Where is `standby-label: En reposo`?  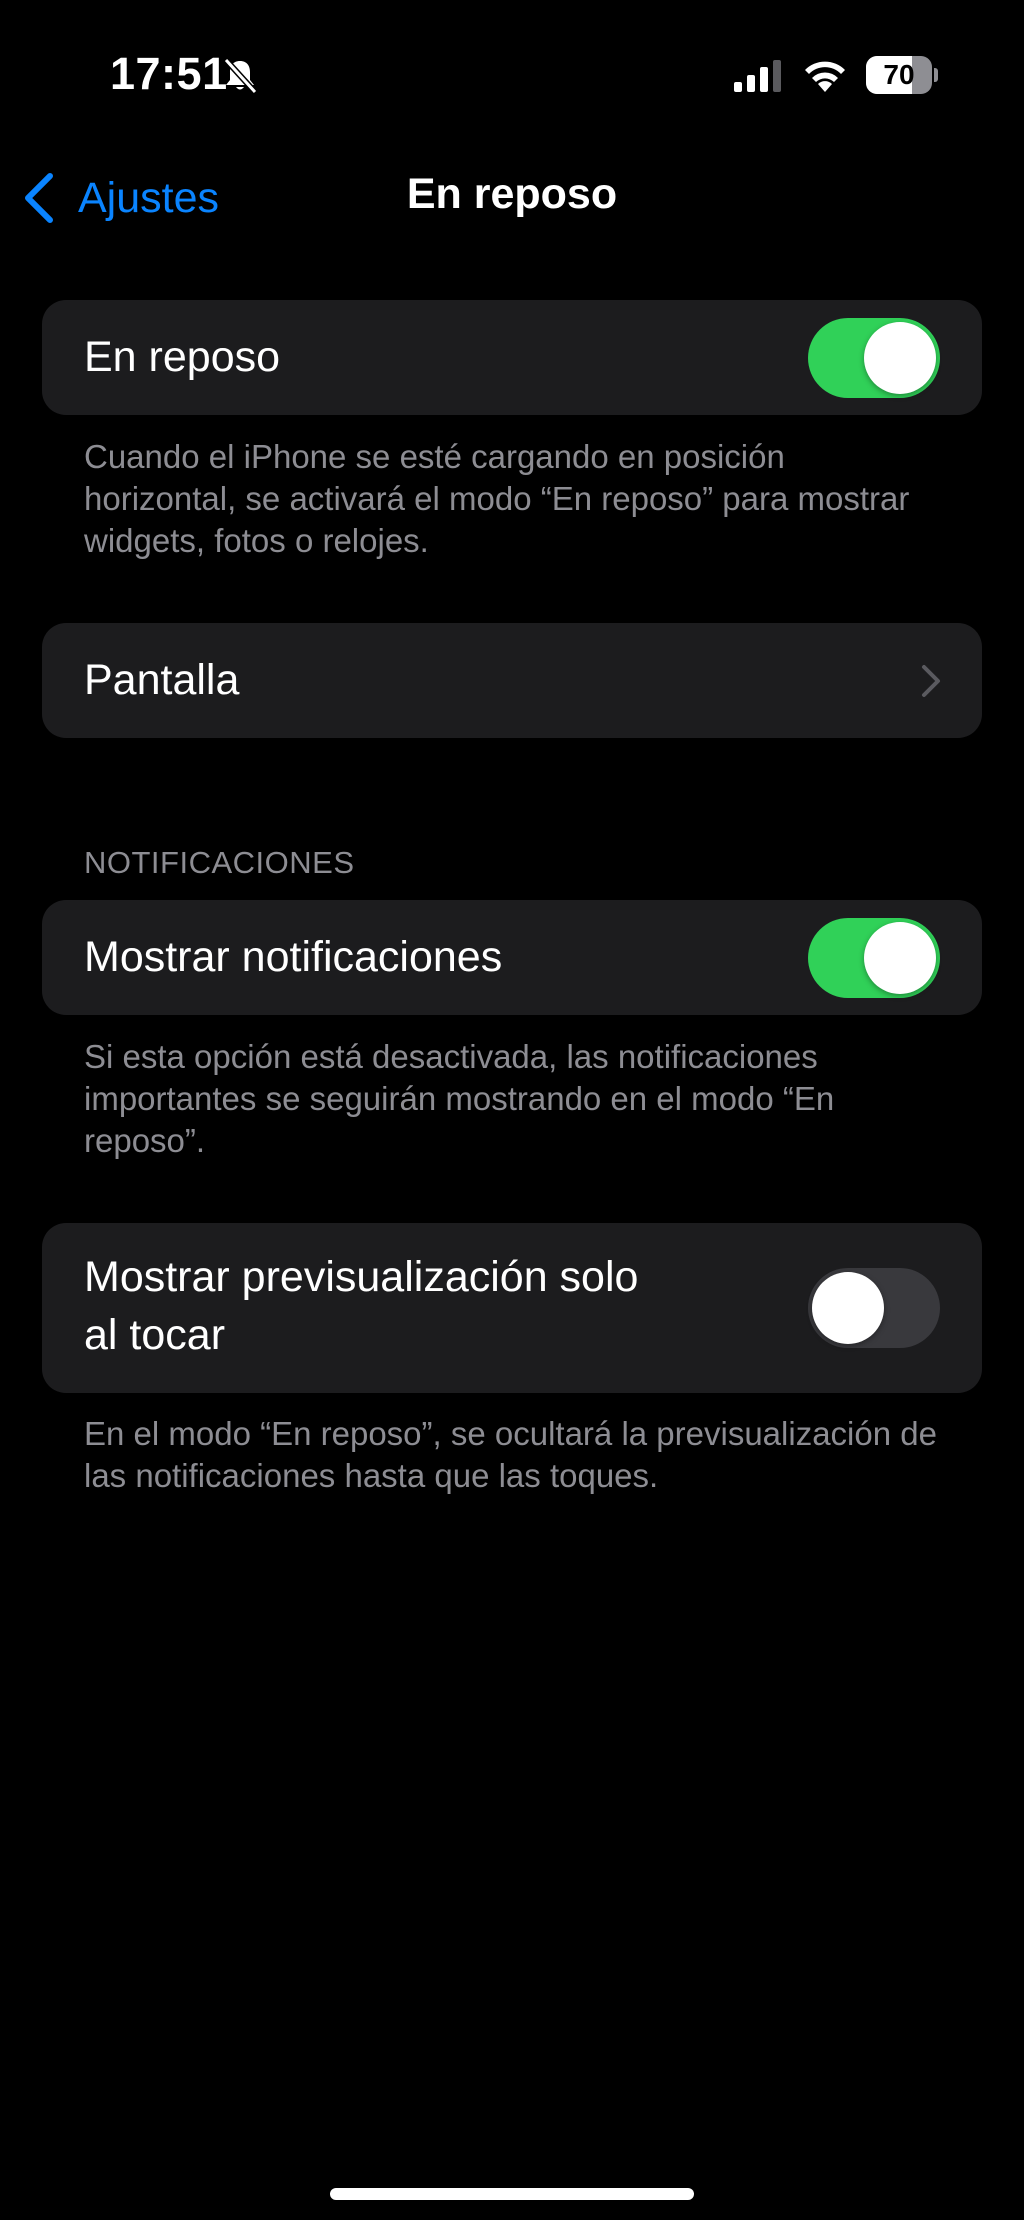 standby-label: En reposo is located at coordinates (182, 357).